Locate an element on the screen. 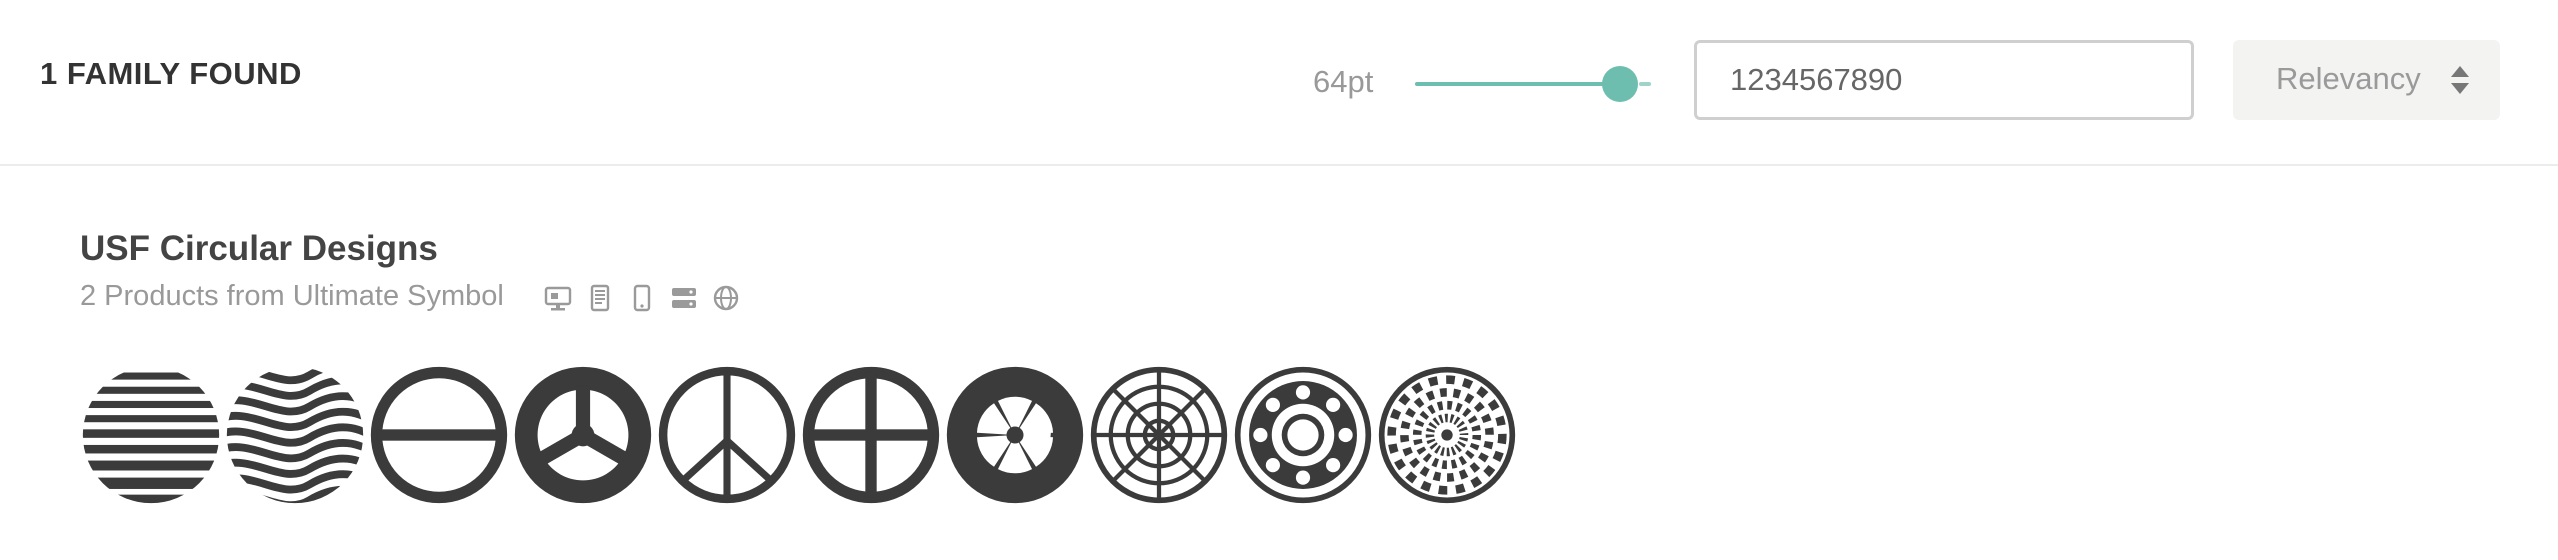 Image resolution: width=2558 pixels, height=560 pixels. font-size-label: 64pt is located at coordinates (1343, 81).